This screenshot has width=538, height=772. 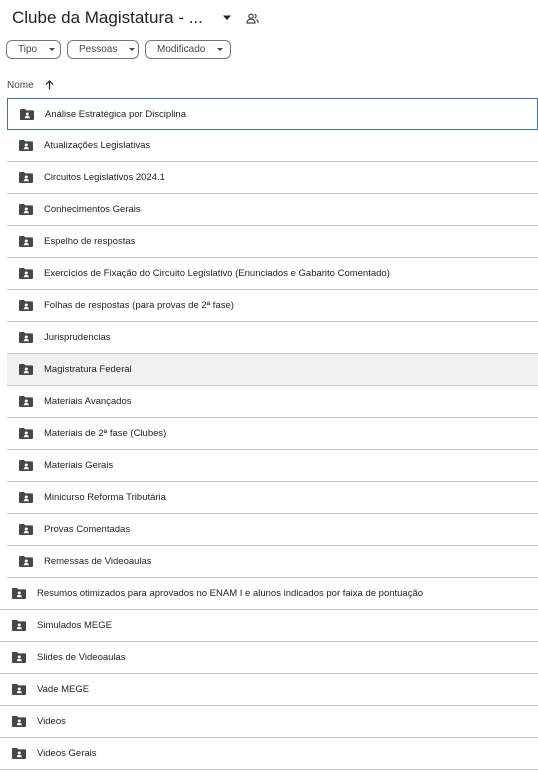 What do you see at coordinates (269, 754) in the screenshot?
I see `folder-row: Videos Gerais` at bounding box center [269, 754].